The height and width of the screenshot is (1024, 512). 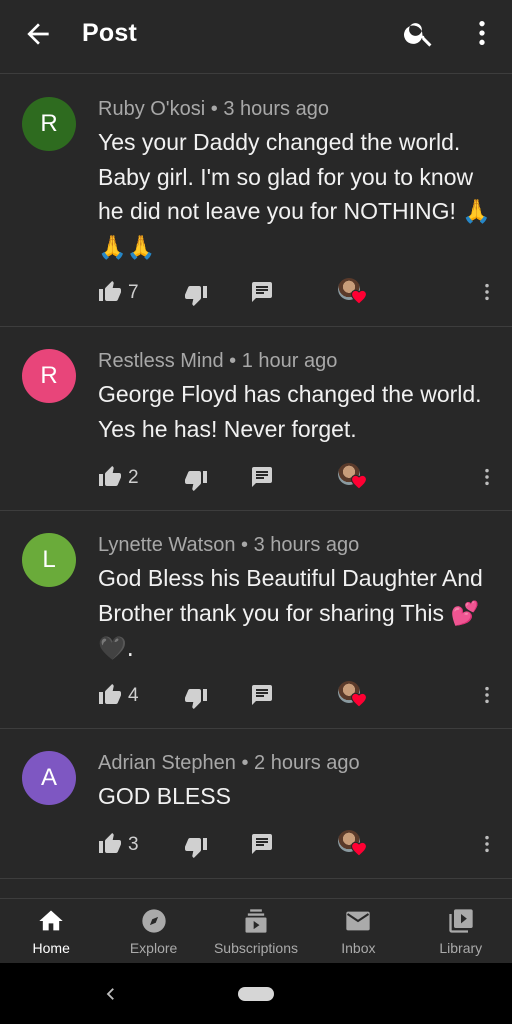 I want to click on subscriptions-icon, so click(x=256, y=921).